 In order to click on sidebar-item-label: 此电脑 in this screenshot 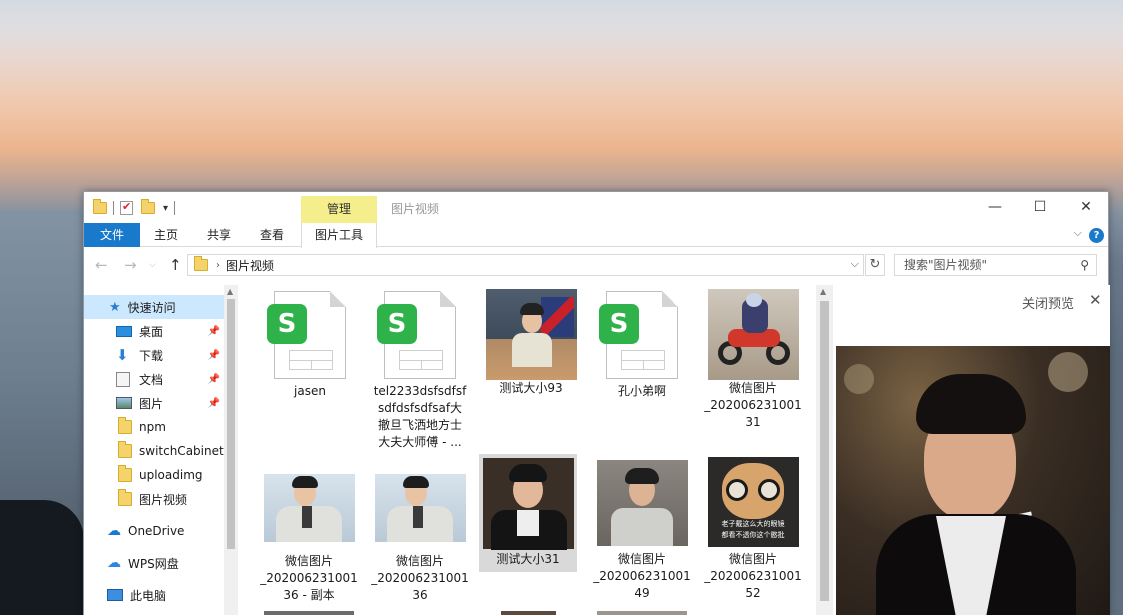, I will do `click(148, 595)`.